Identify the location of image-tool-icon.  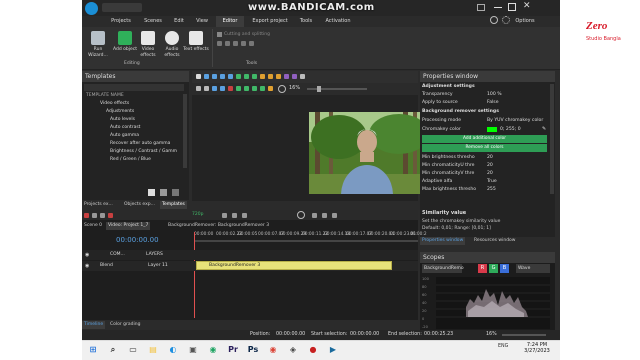
(254, 76).